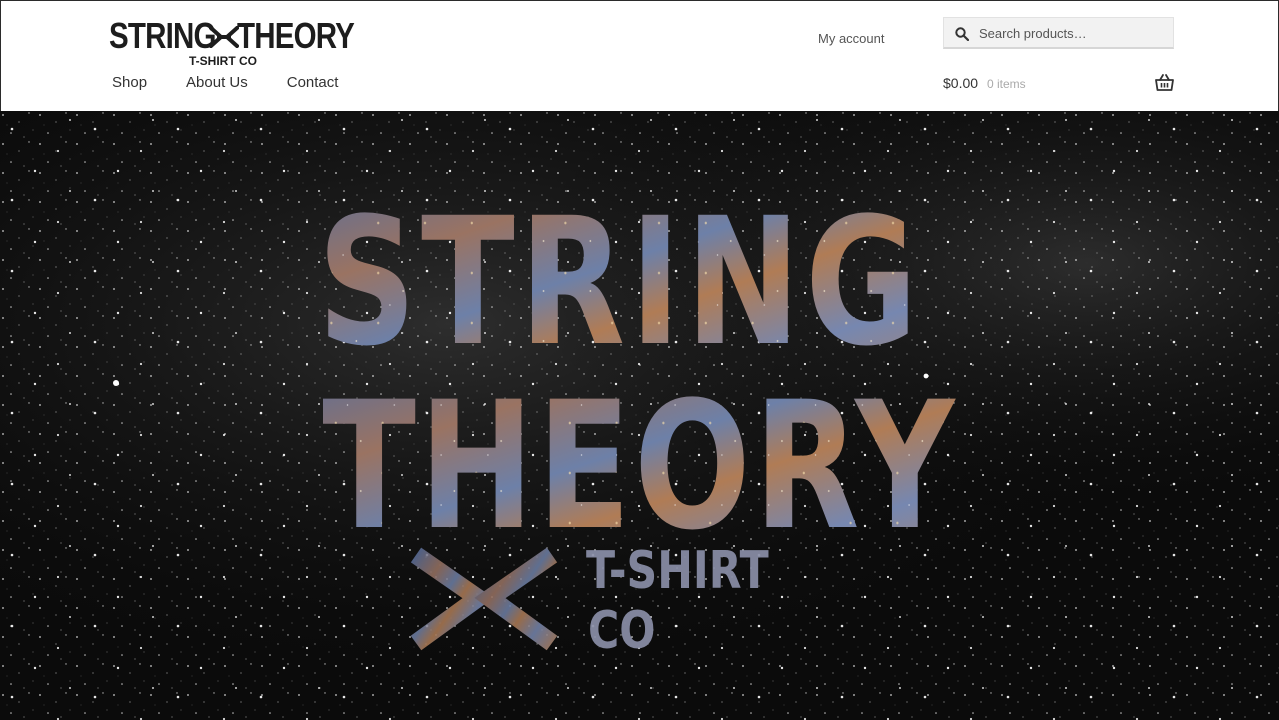  What do you see at coordinates (313, 82) in the screenshot?
I see `nav-item-contact: Contact` at bounding box center [313, 82].